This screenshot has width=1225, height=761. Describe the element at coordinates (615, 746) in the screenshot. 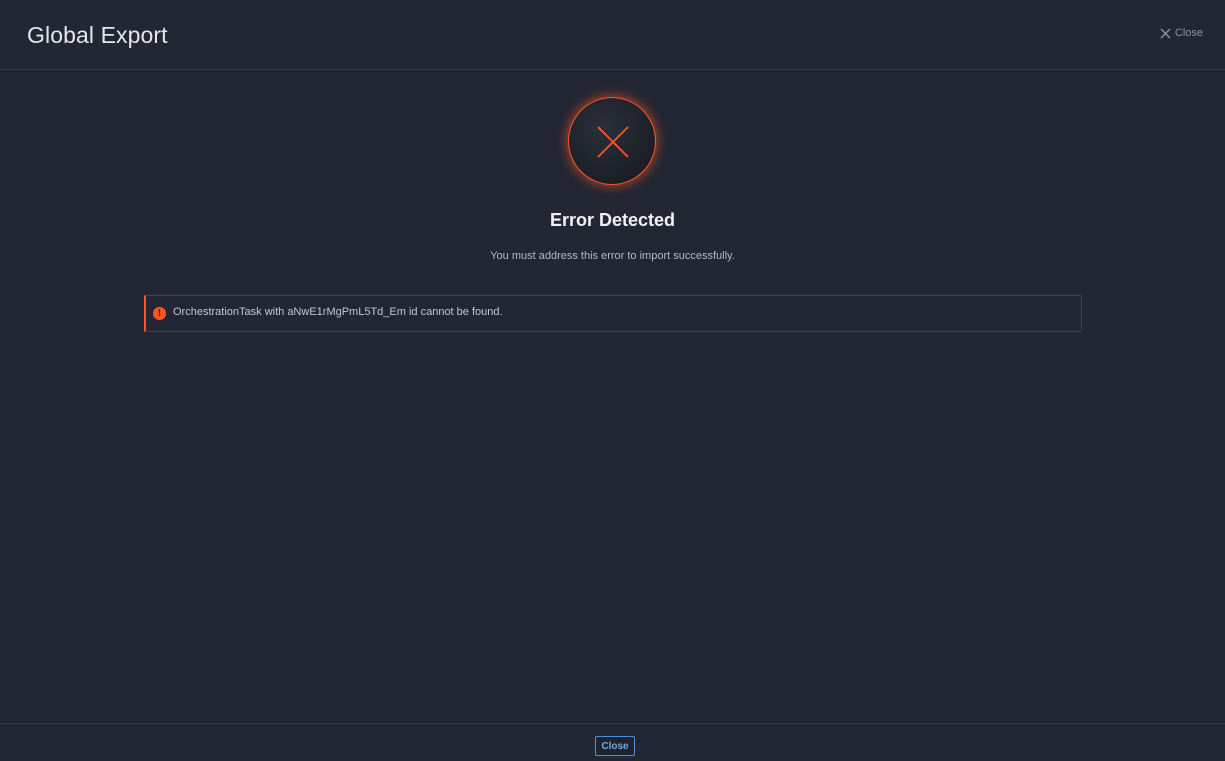

I see `footer-close-button: Close` at that location.